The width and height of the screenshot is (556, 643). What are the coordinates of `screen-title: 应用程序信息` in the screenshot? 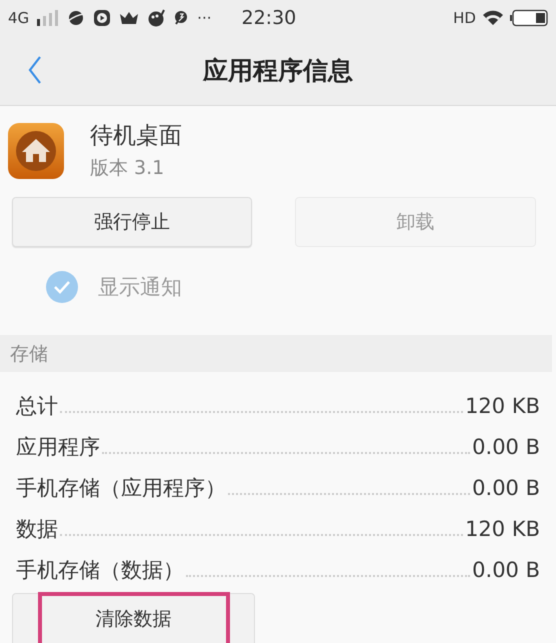 It's located at (278, 70).